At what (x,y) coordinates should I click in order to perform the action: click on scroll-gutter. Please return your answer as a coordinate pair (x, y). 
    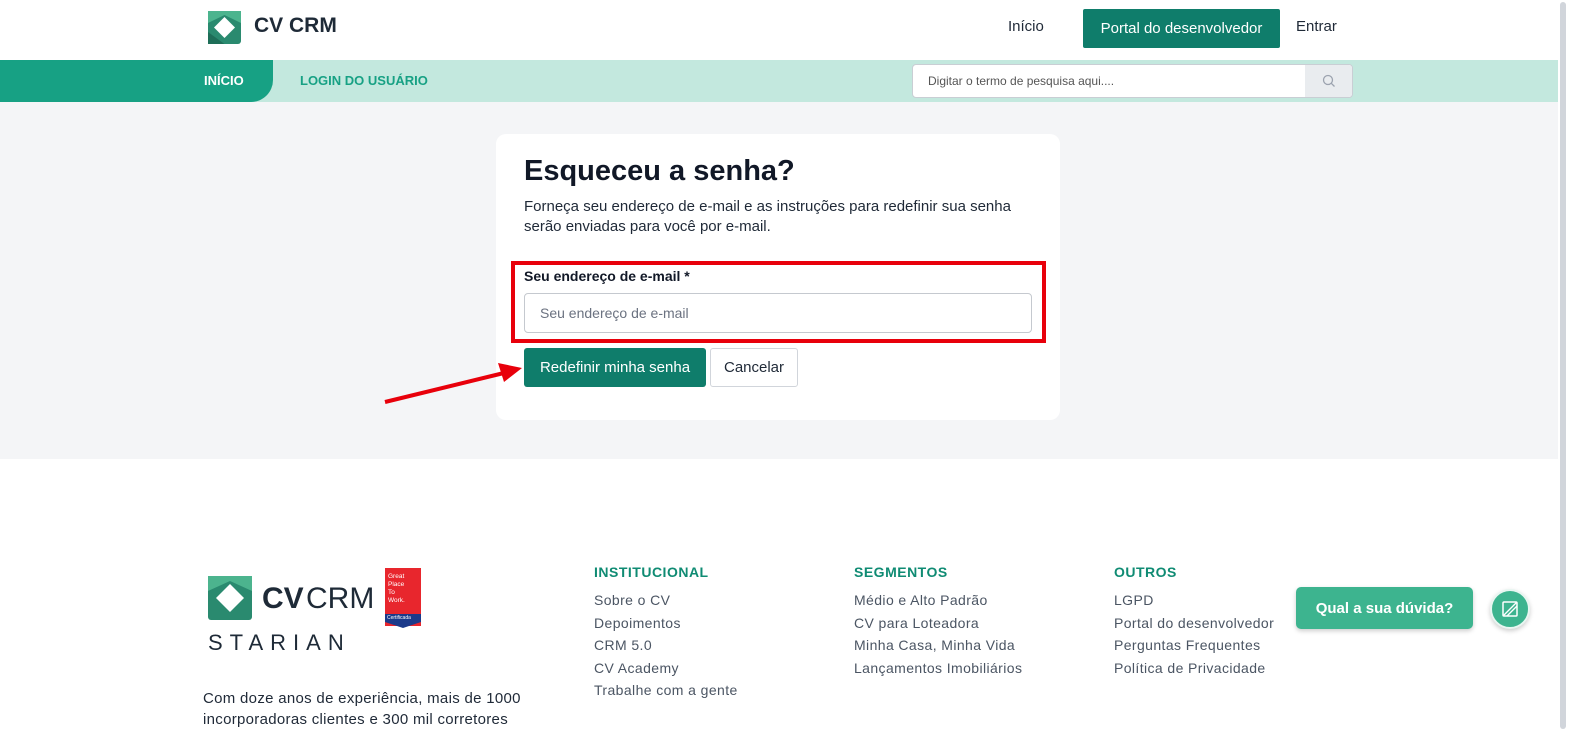
    Looking at the image, I should click on (1579, 365).